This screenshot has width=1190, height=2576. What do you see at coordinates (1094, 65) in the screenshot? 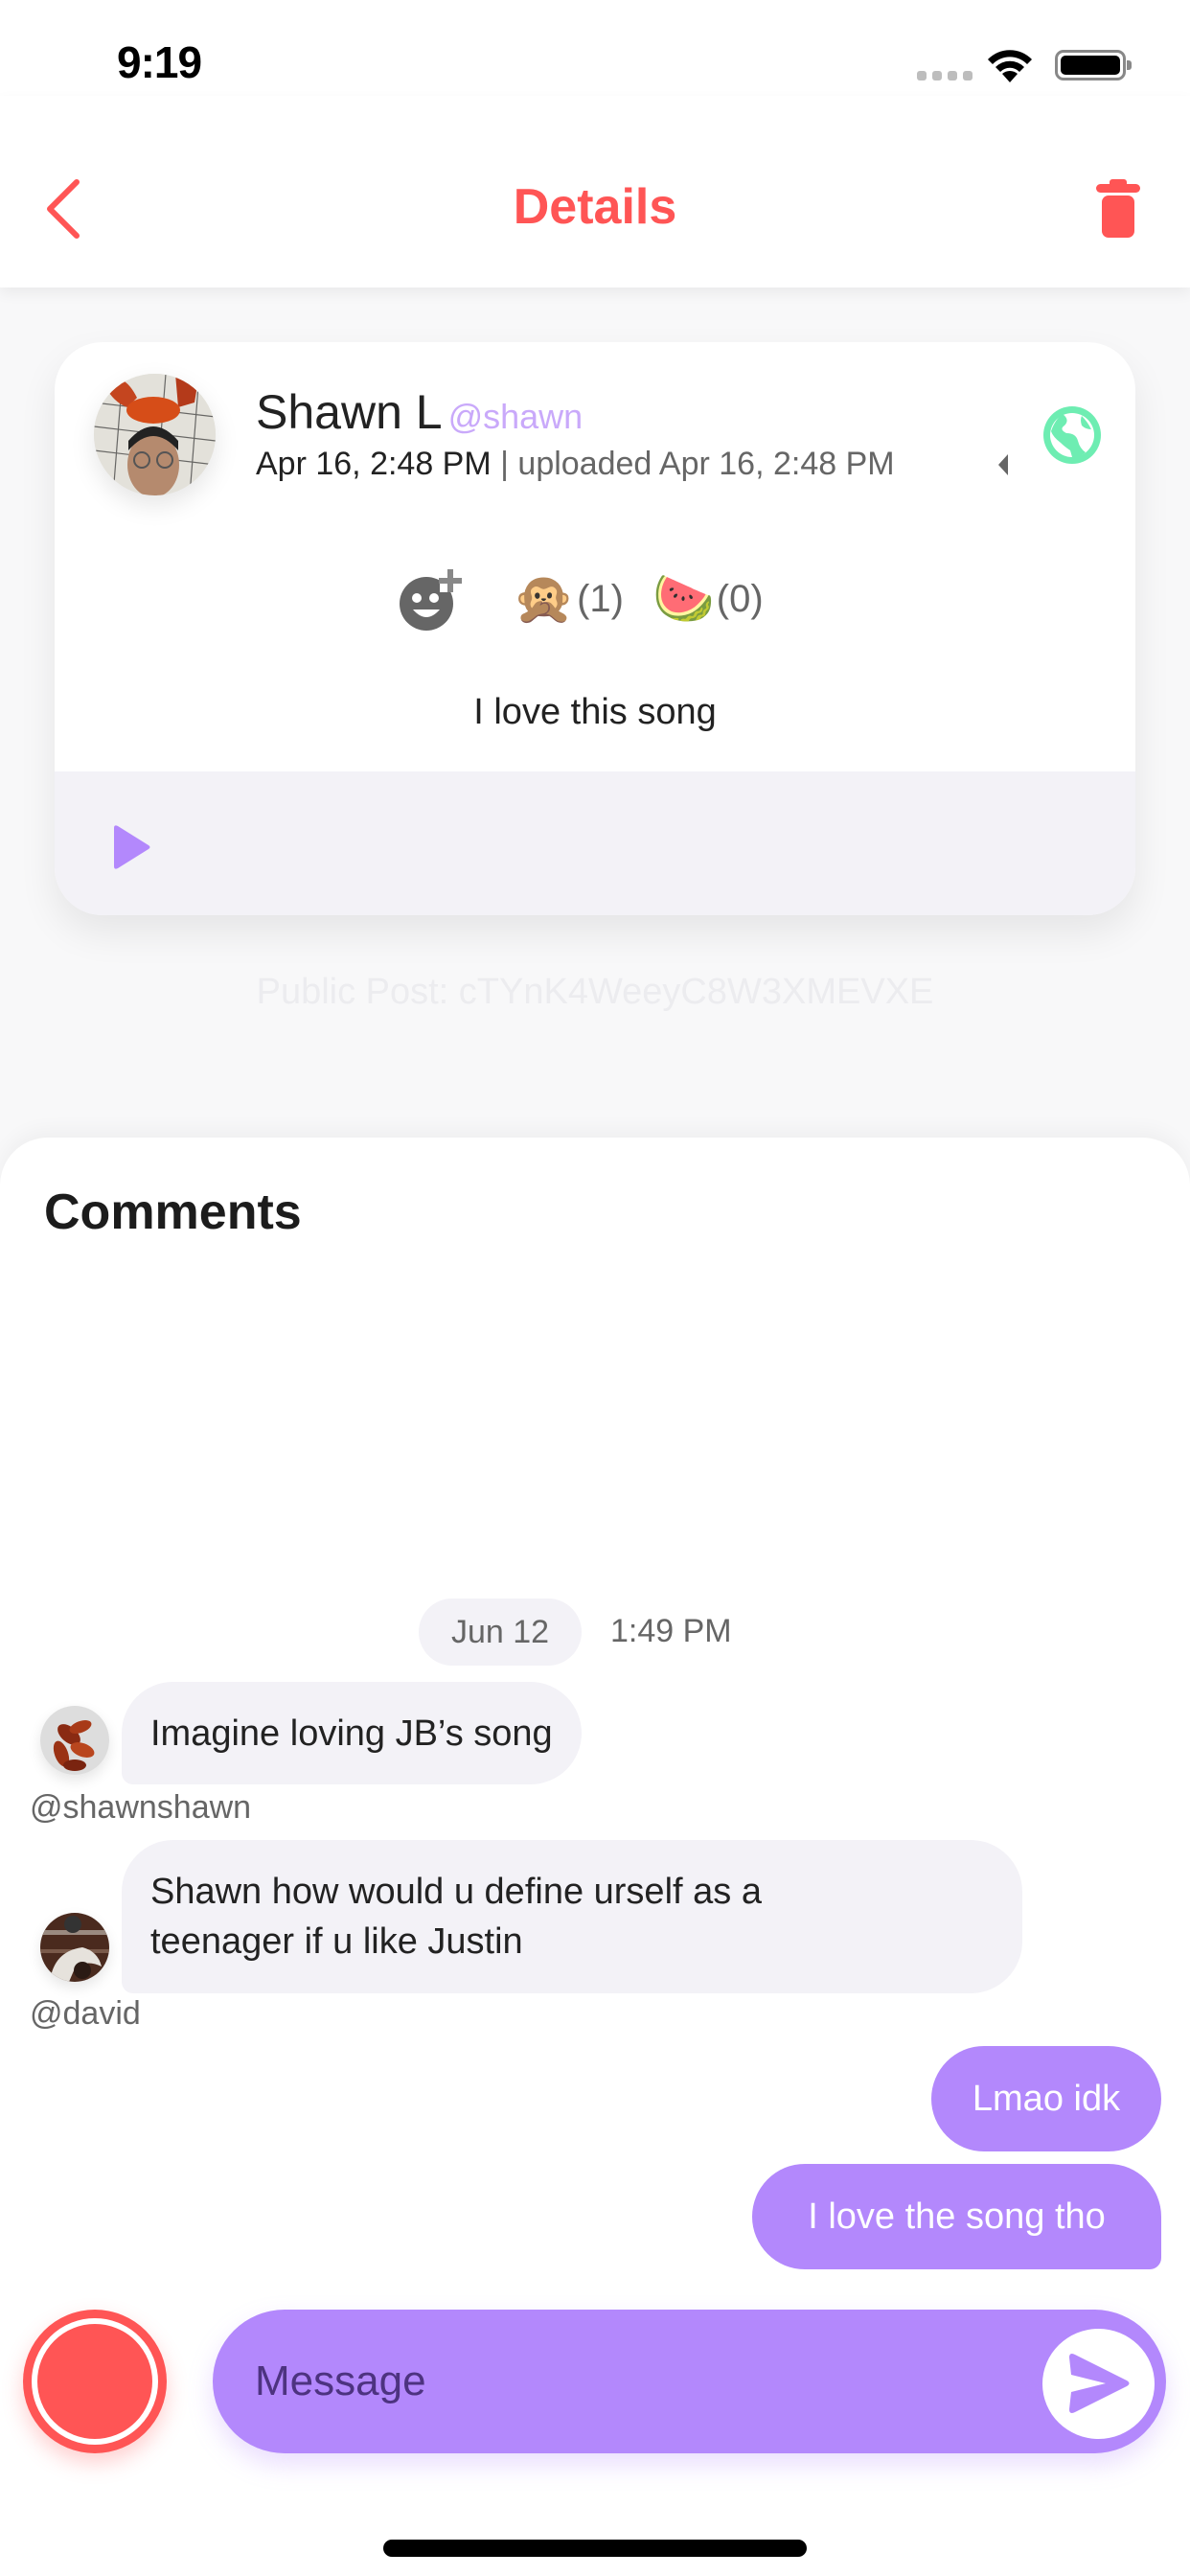
I see `battery-icon` at bounding box center [1094, 65].